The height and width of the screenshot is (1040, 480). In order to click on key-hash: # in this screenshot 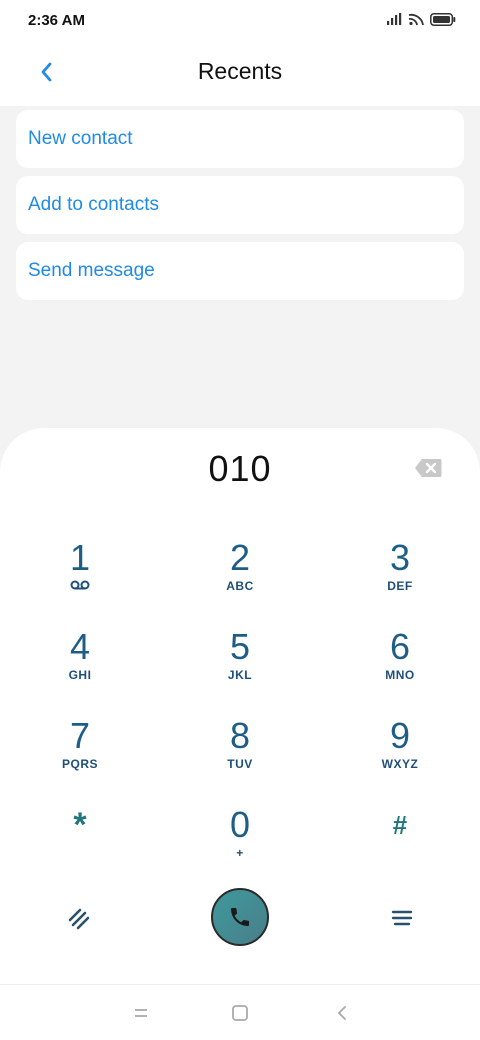, I will do `click(400, 845)`.